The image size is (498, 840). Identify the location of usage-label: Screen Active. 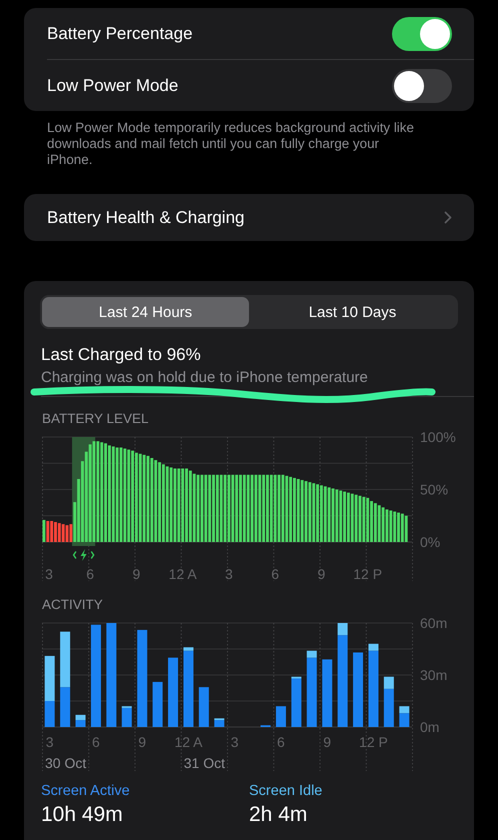
(86, 791).